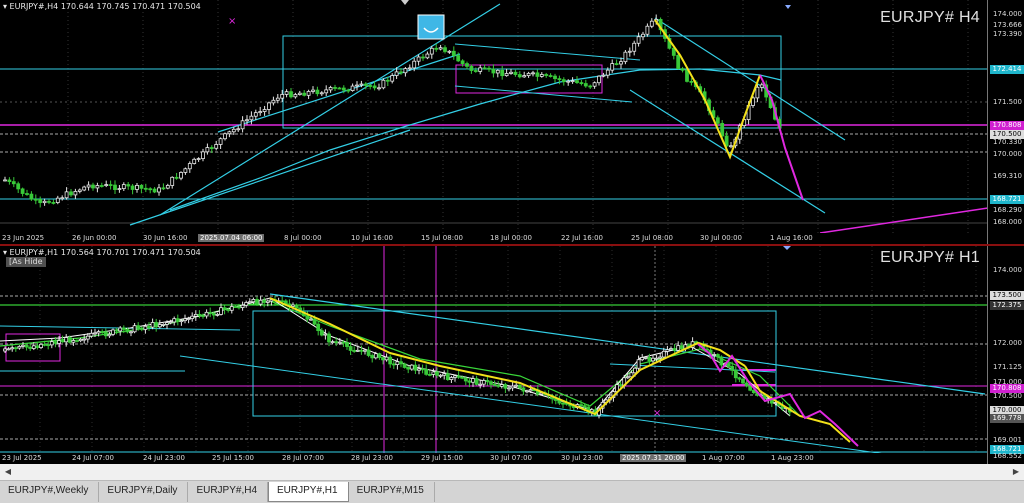 The height and width of the screenshot is (503, 1024). I want to click on price-label: 171.125, so click(1007, 367).